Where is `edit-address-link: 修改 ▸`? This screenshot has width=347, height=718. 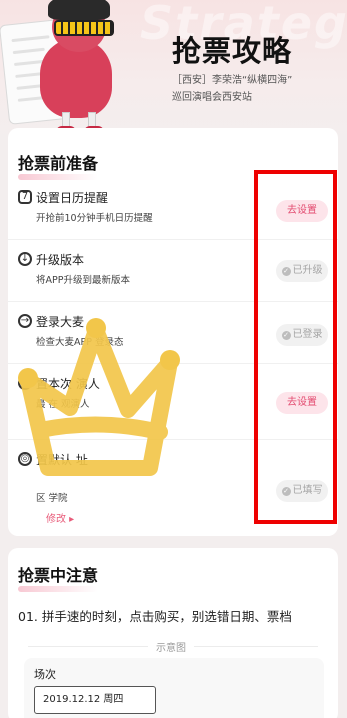
edit-address-link: 修改 ▸ is located at coordinates (60, 517).